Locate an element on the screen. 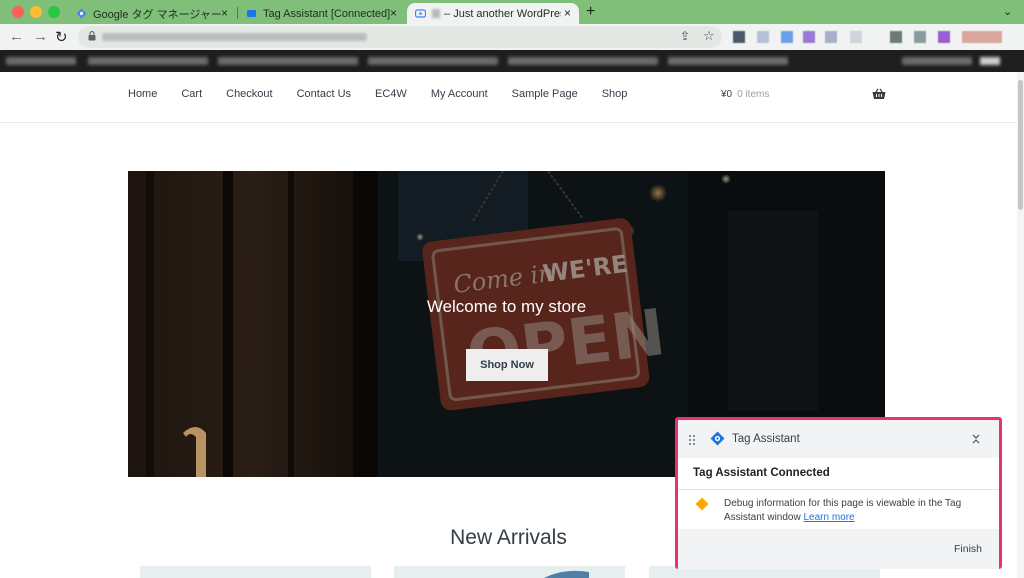  nav-ec4w: EC4W is located at coordinates (391, 94).